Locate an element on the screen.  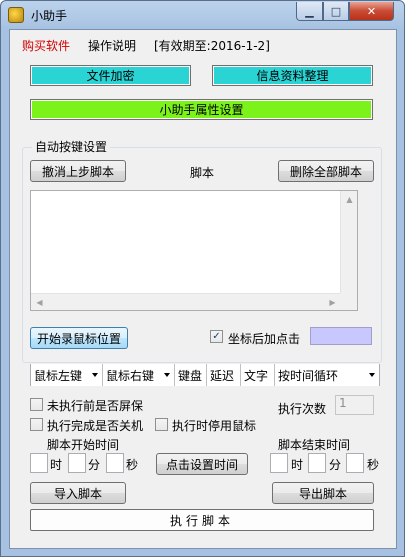
menu-help: 操作说明 is located at coordinates (112, 45).